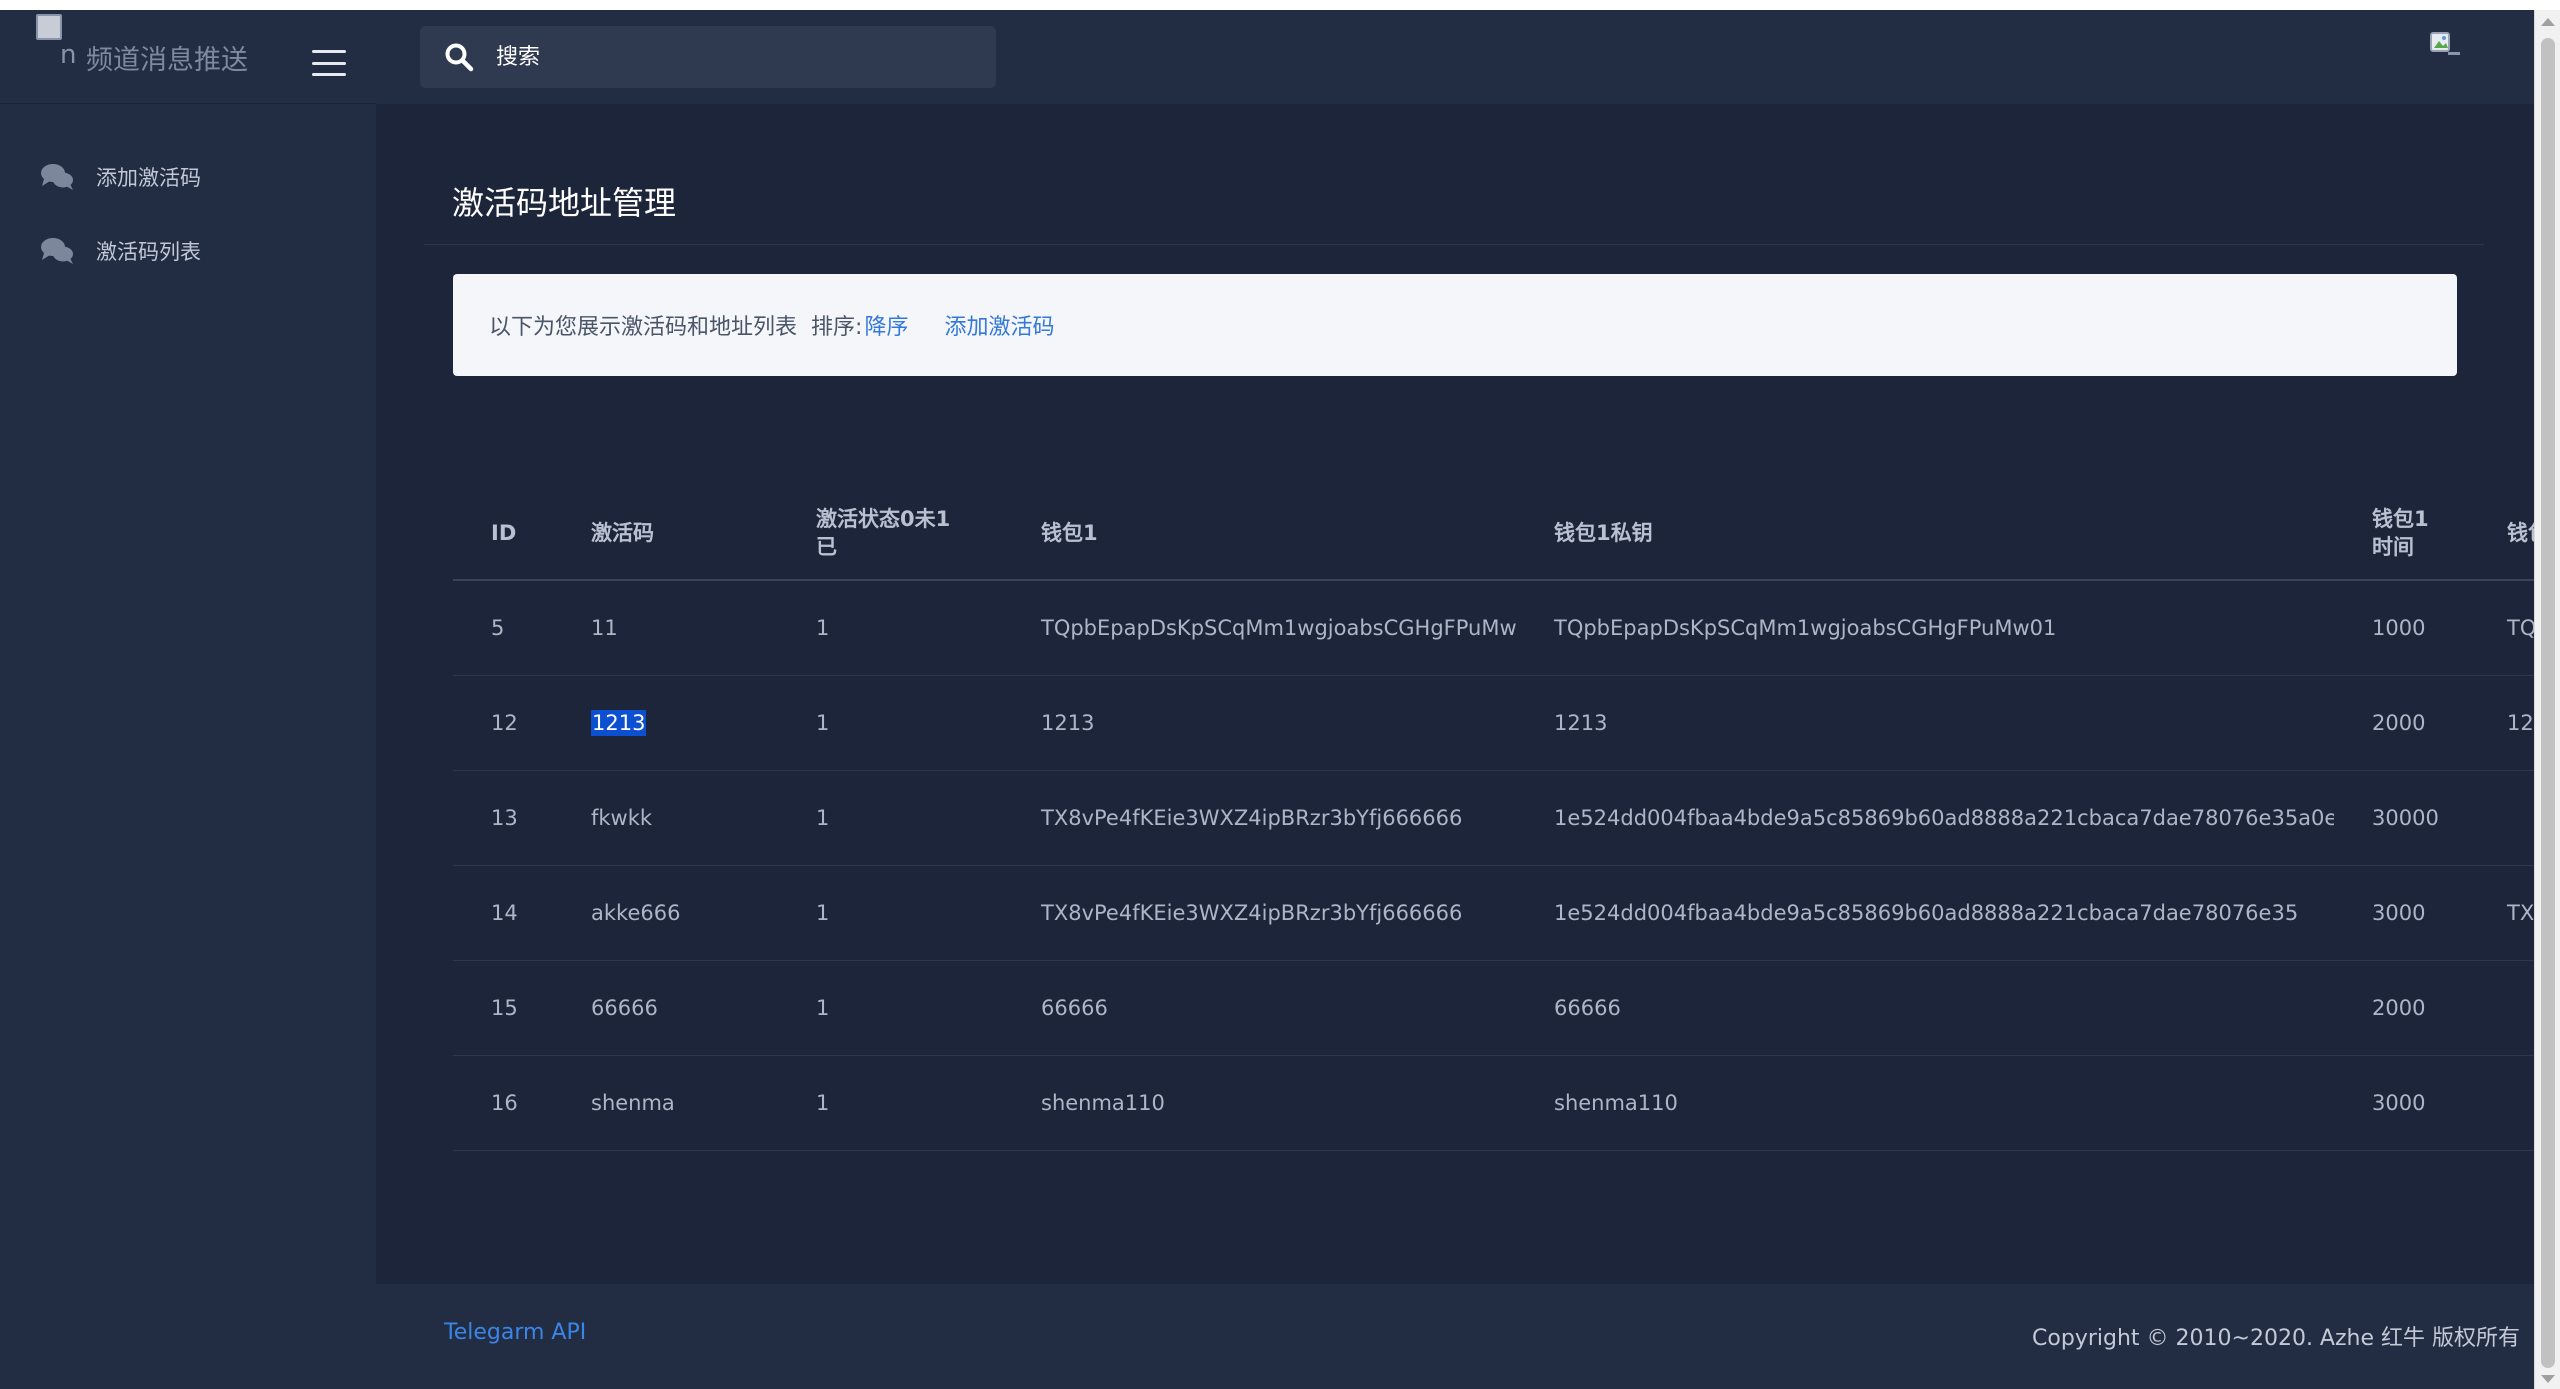 The height and width of the screenshot is (1389, 2560). What do you see at coordinates (503, 913) in the screenshot?
I see `cell-id: 14` at bounding box center [503, 913].